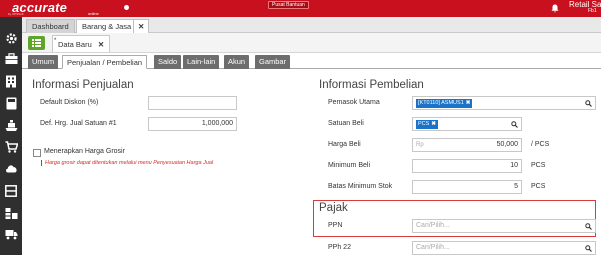  I want to click on tab-gambar: Gambar, so click(273, 62).